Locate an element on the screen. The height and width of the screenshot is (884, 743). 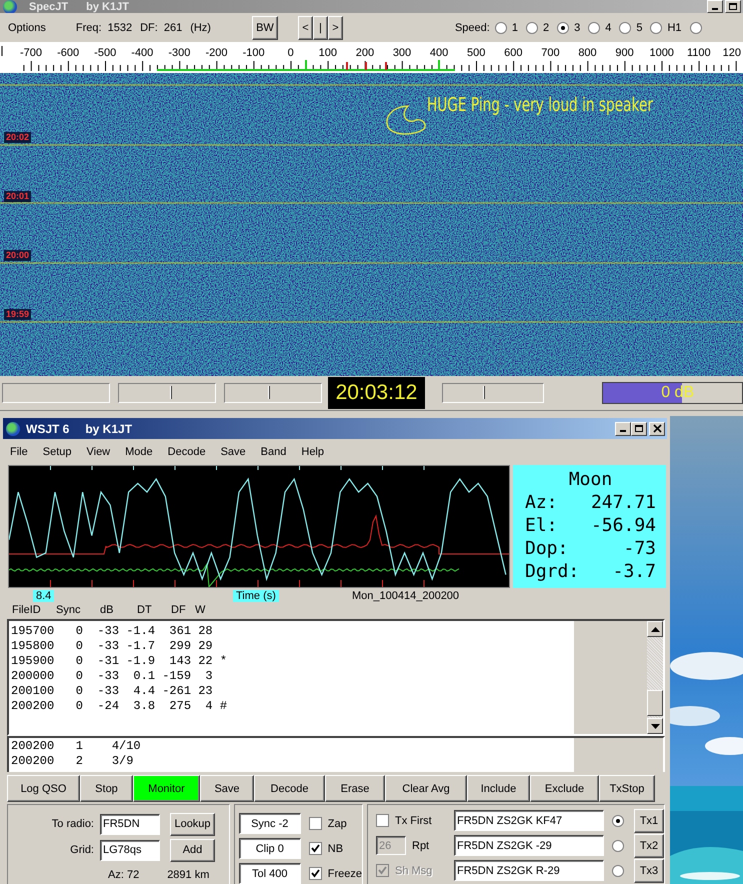
tx-button: Tx1 is located at coordinates (649, 820).